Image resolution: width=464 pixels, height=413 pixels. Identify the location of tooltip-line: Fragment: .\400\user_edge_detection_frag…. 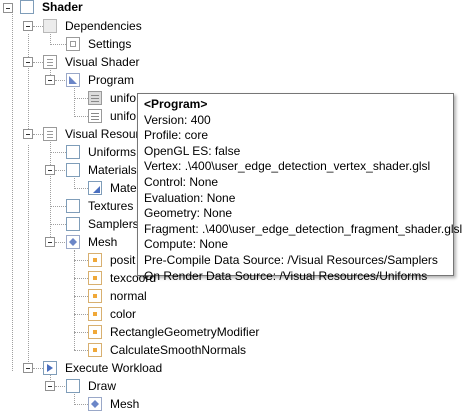
(303, 228).